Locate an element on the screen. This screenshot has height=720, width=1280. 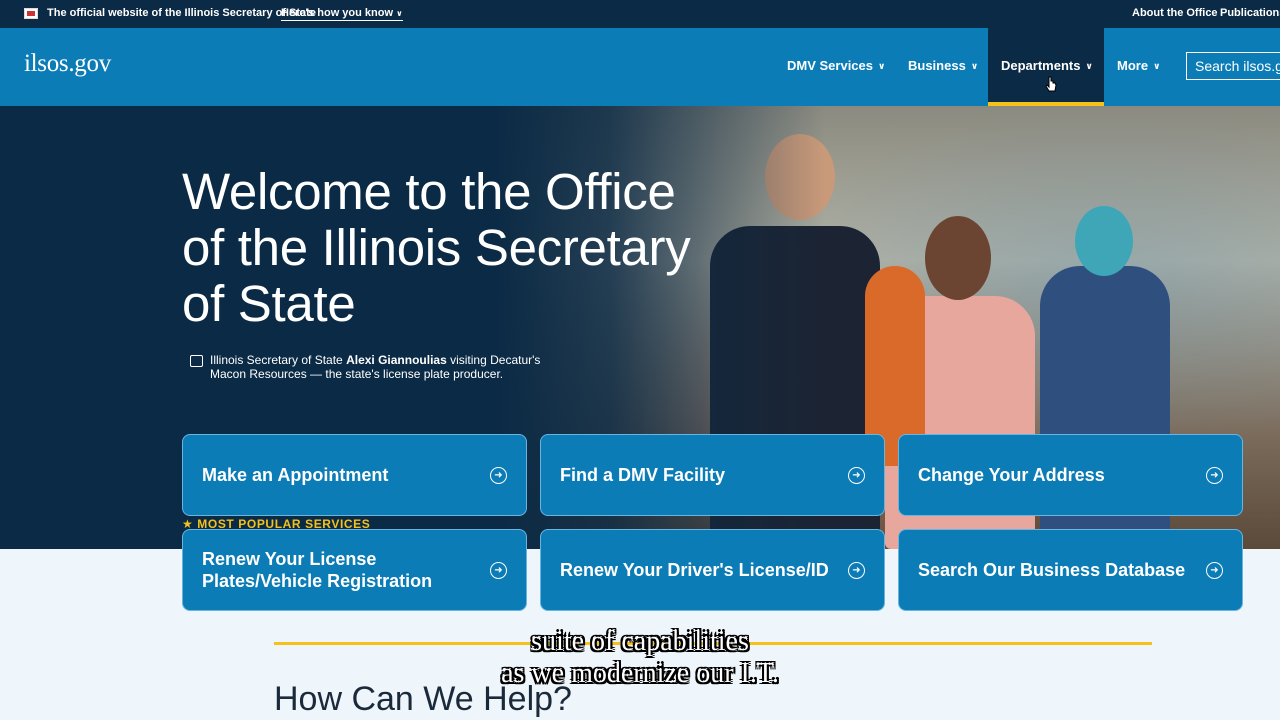
service-change-address: Change Your Address ➜ is located at coordinates (1070, 475).